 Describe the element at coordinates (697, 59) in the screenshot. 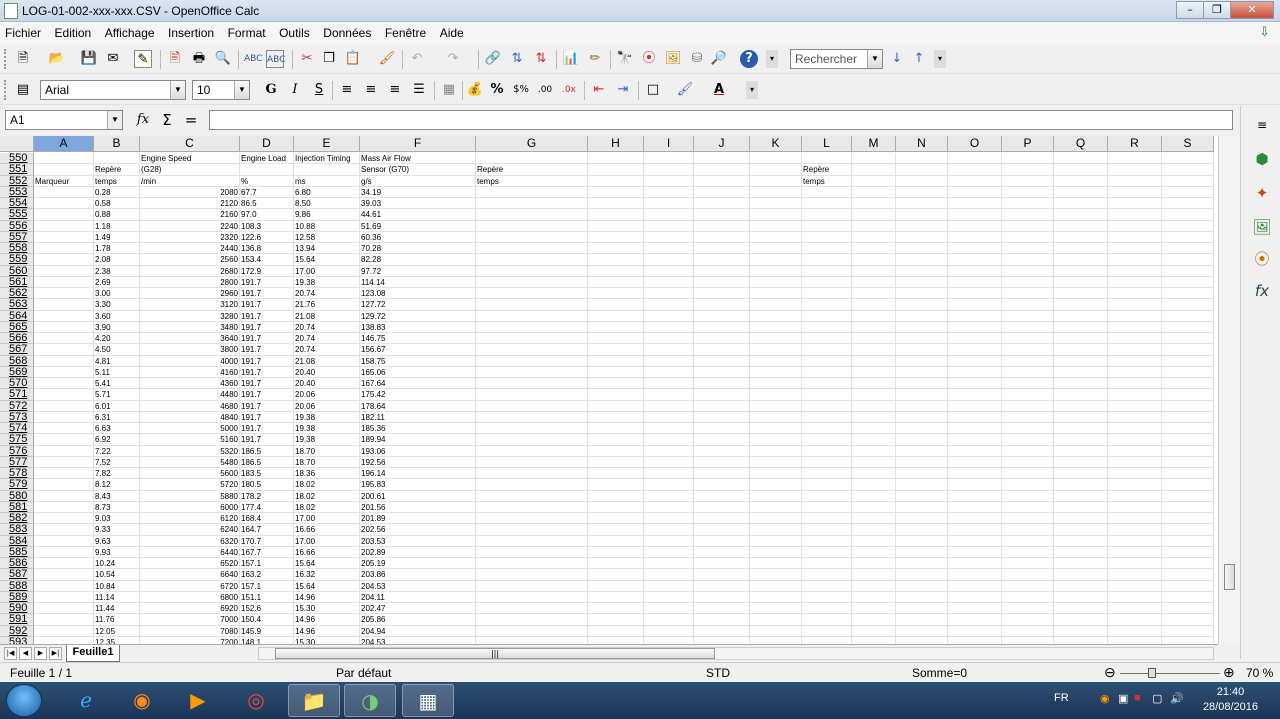

I see `data-sources-icon: ⛁` at that location.